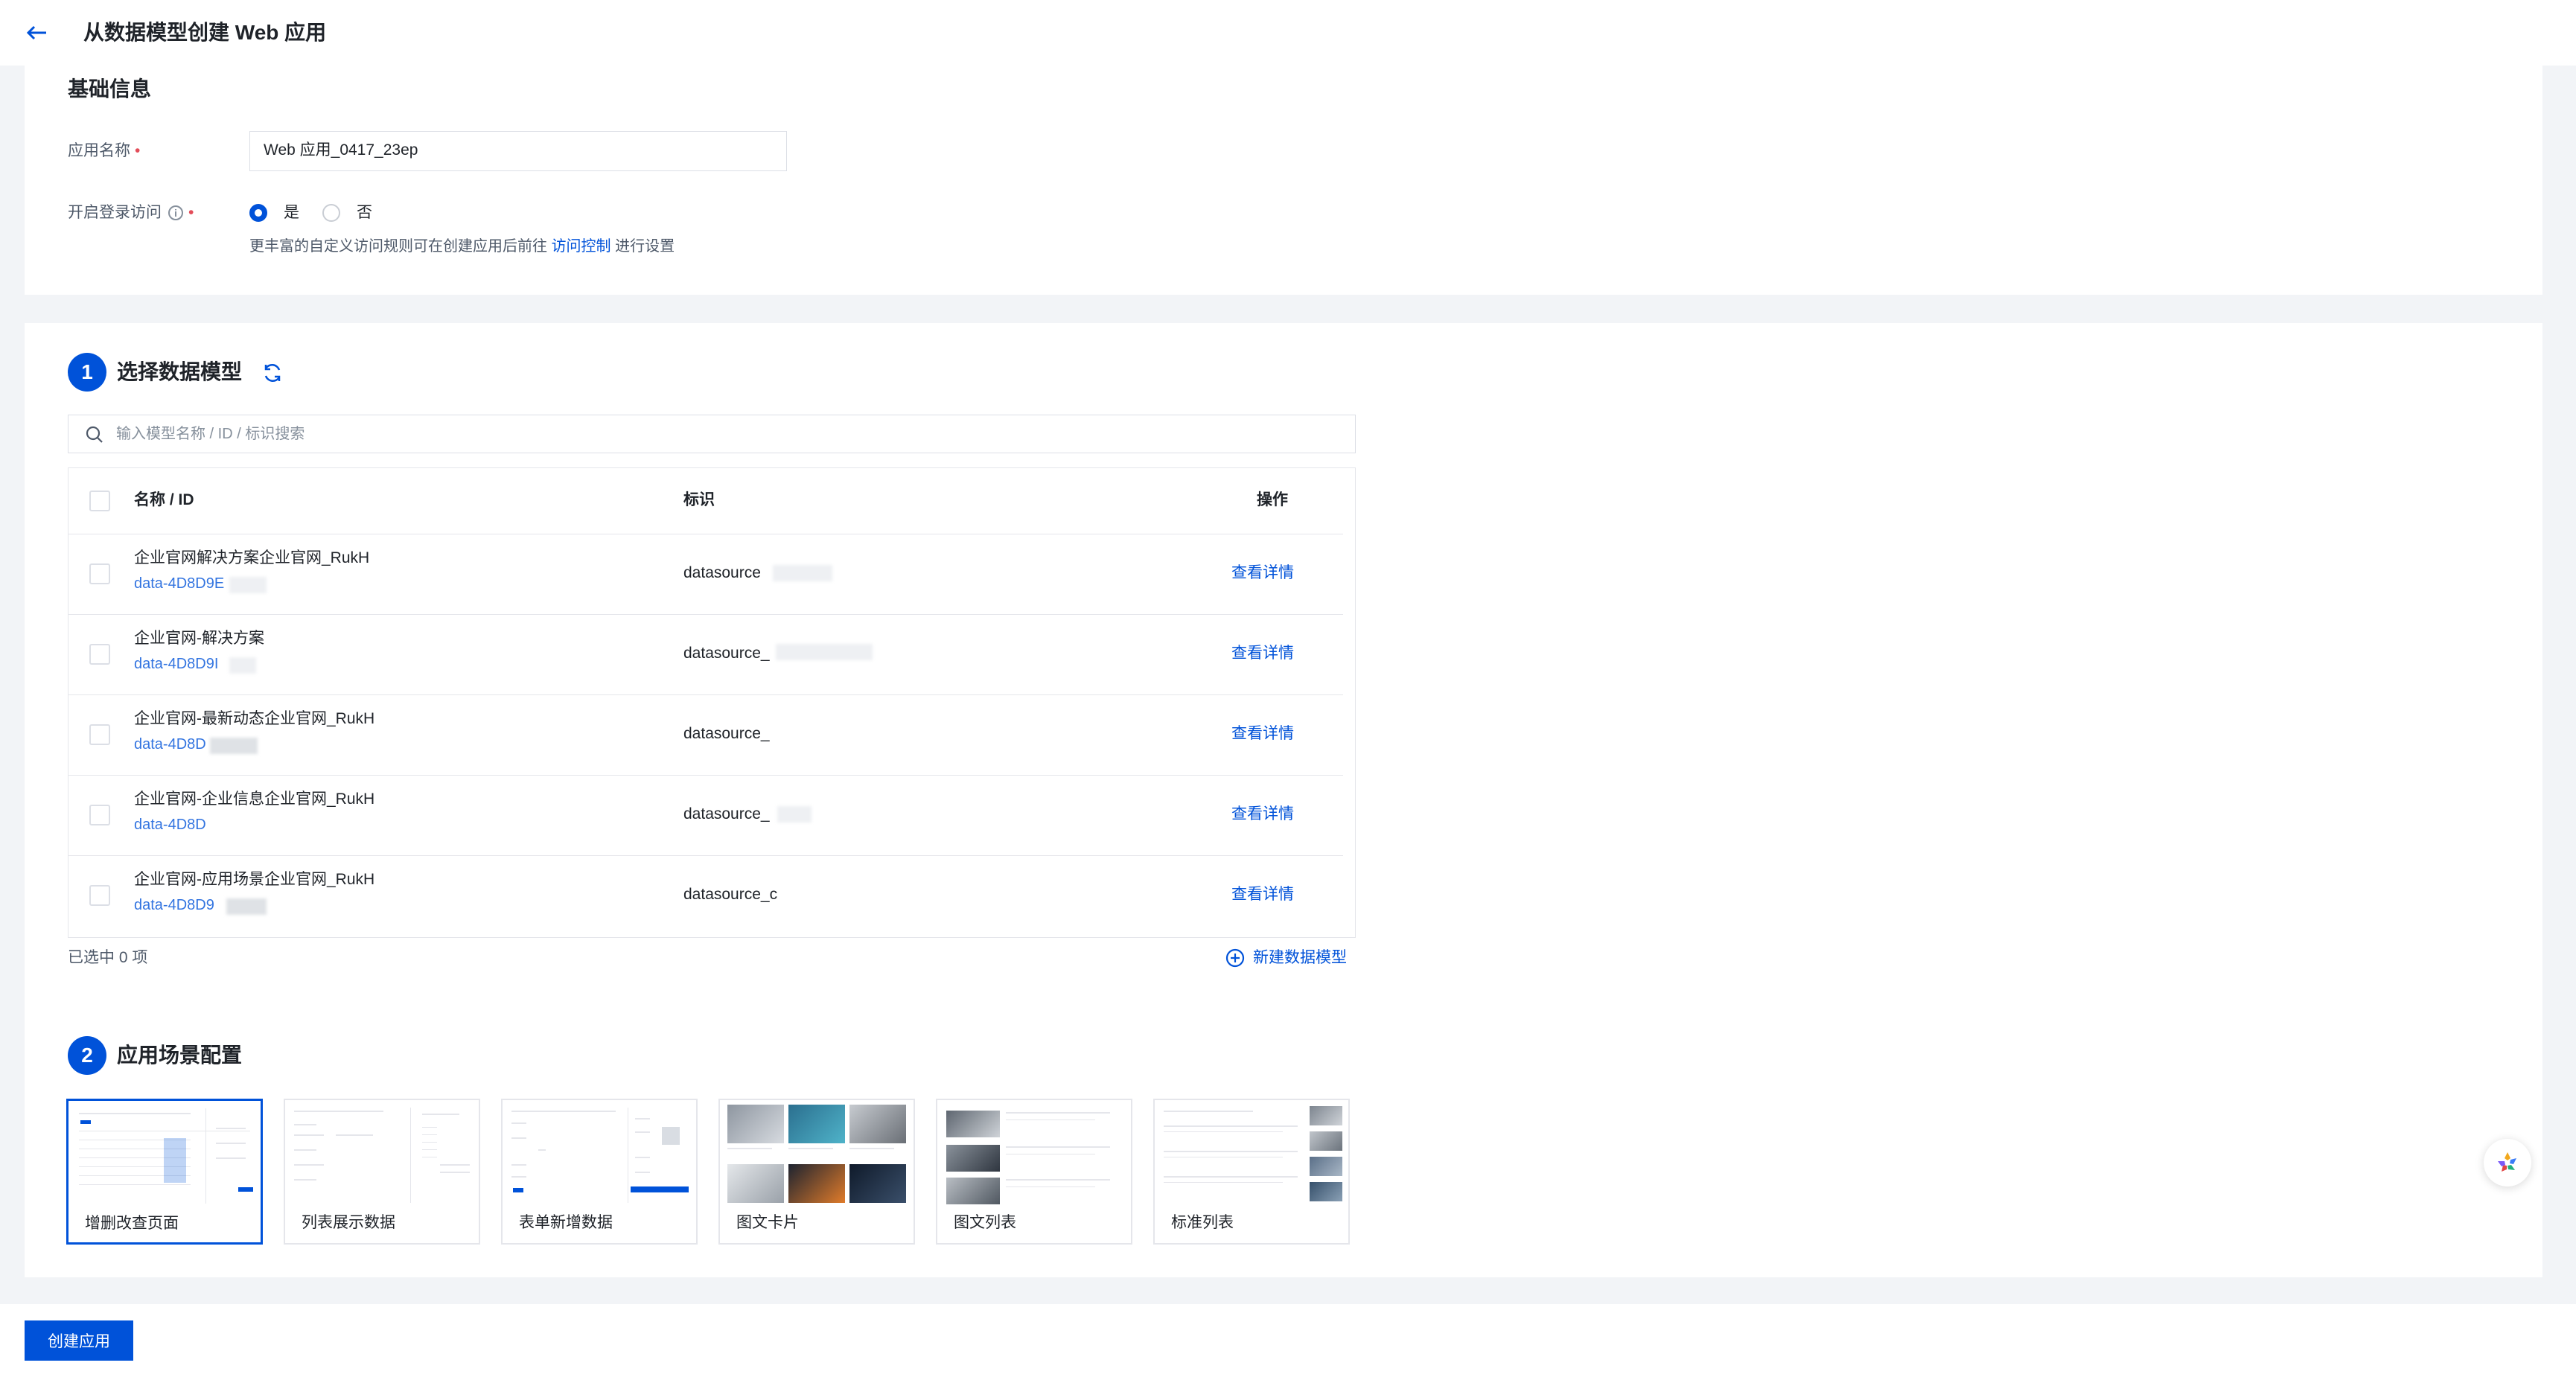  What do you see at coordinates (1202, 1223) in the screenshot?
I see `template-label: 标准列表` at bounding box center [1202, 1223].